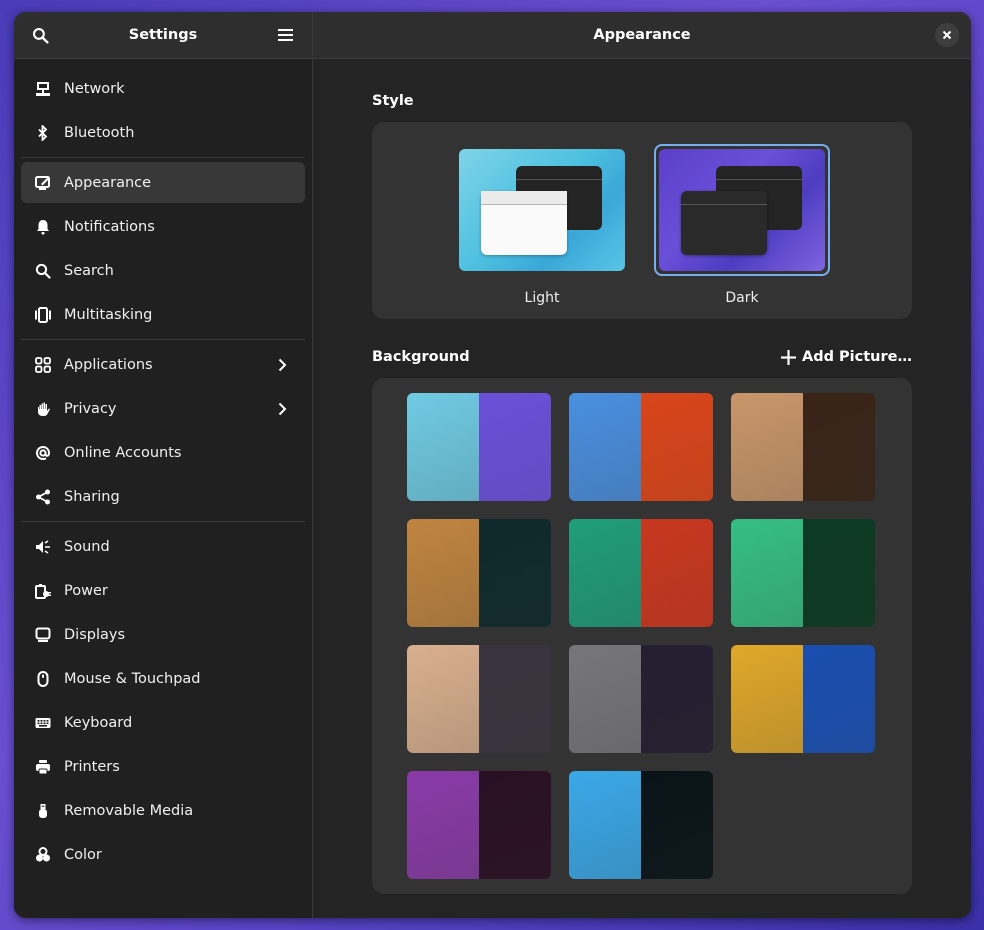  What do you see at coordinates (108, 314) in the screenshot?
I see `sidebar-item-label: Multitasking` at bounding box center [108, 314].